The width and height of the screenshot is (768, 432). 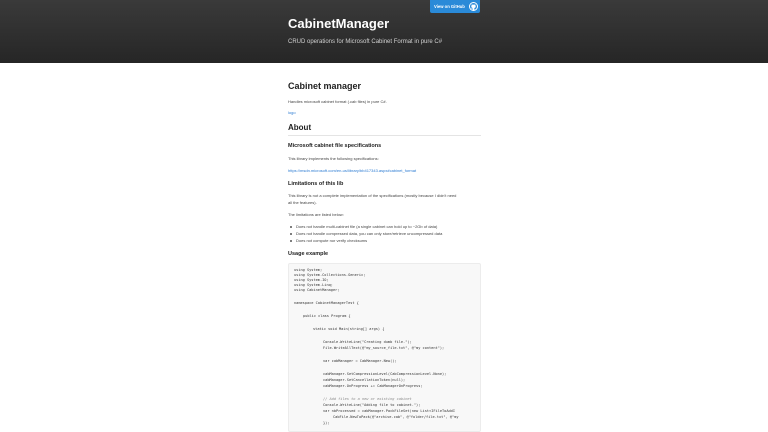 I want to click on code-line: static void Main(string[] args) {, so click(x=349, y=329).